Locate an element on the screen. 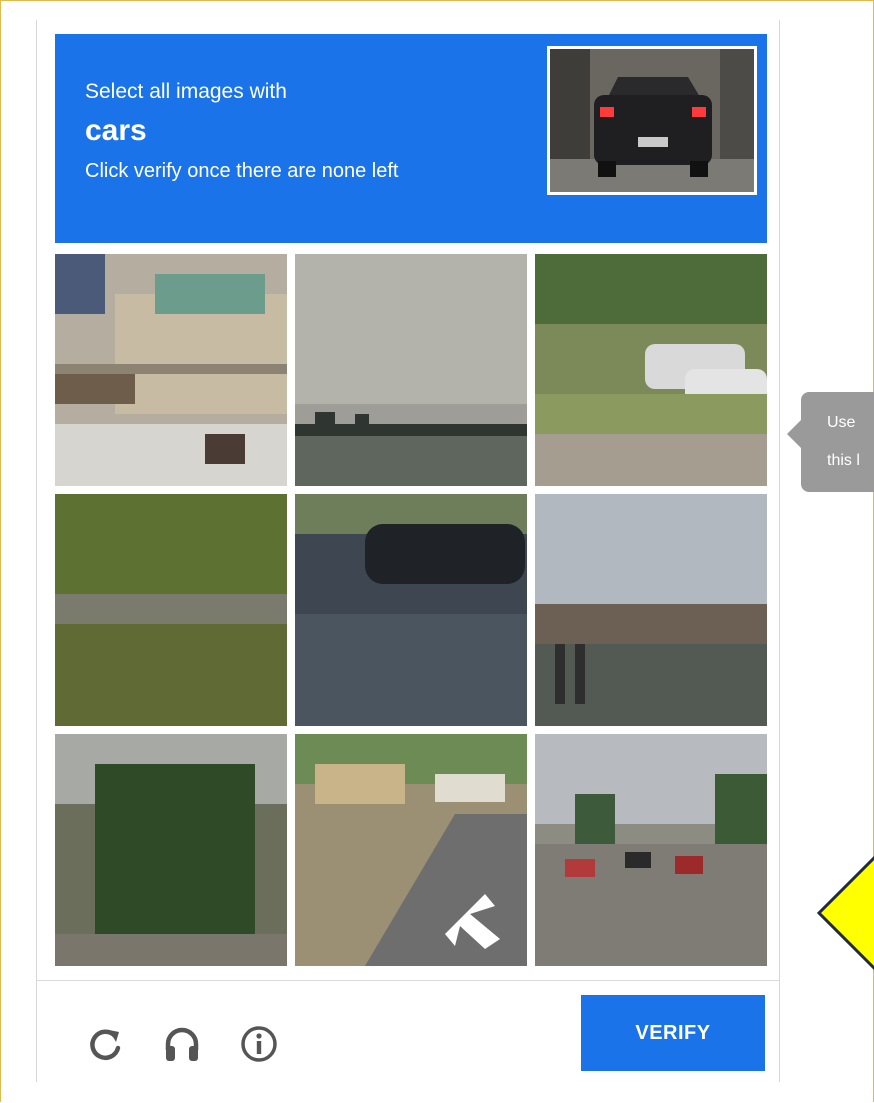  verify-button: VERIFY is located at coordinates (673, 1033).